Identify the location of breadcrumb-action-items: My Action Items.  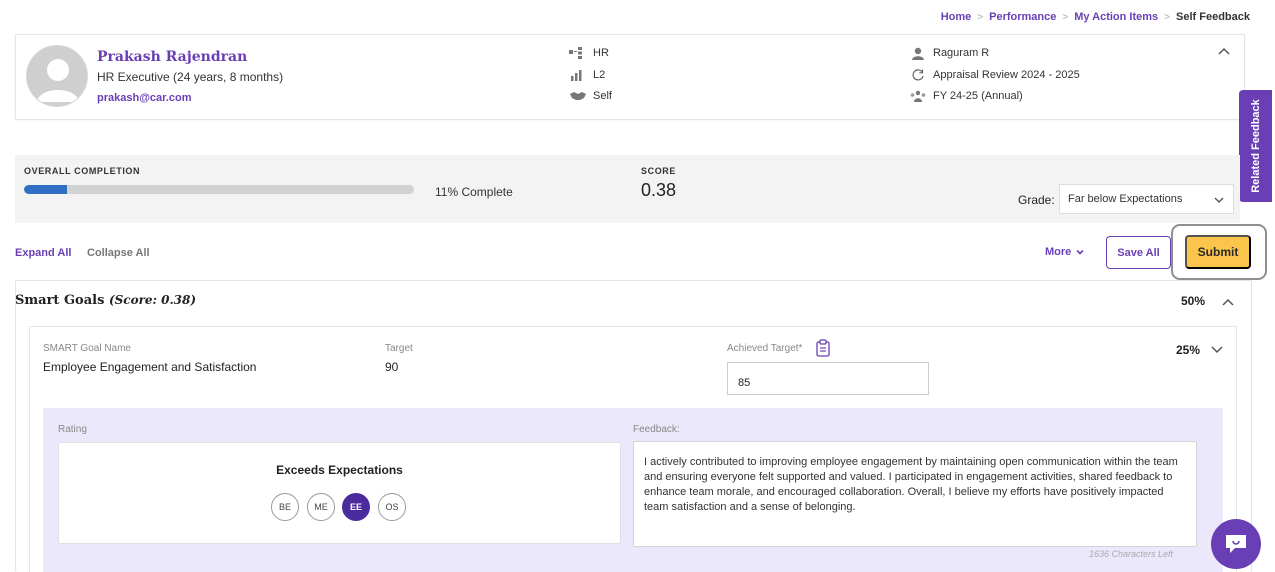
(1116, 17).